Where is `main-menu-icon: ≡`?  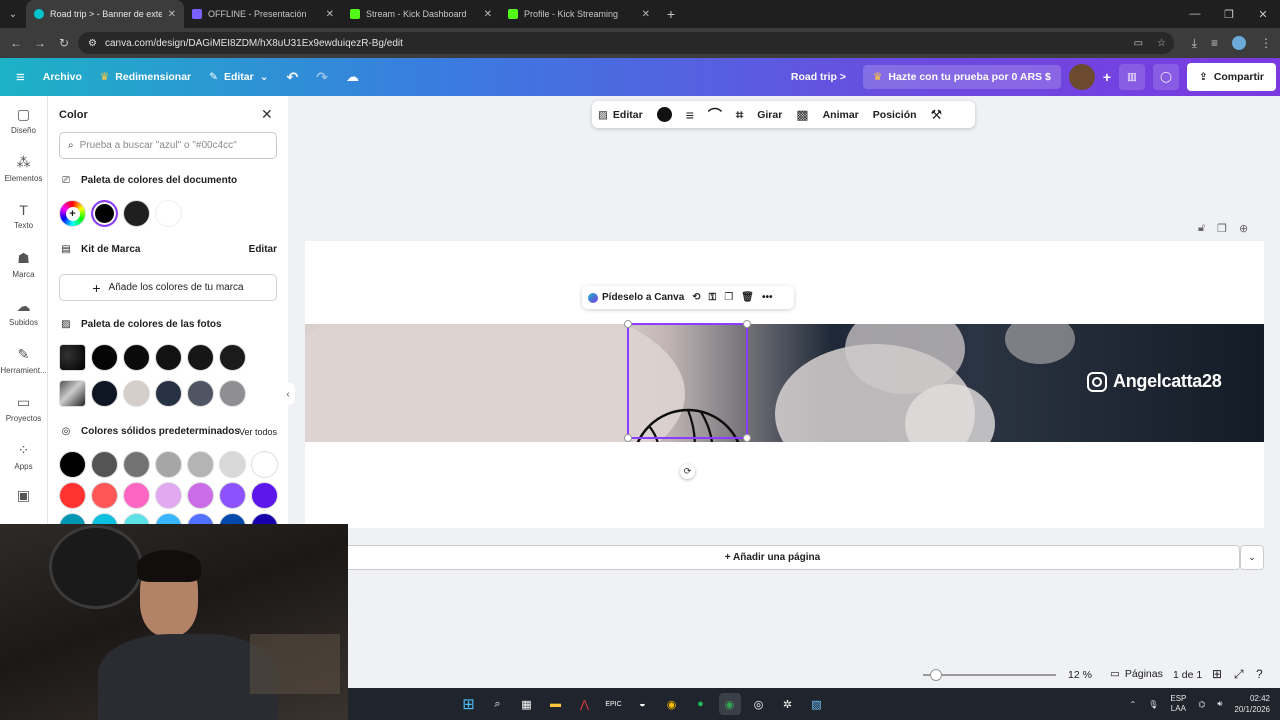
main-menu-icon: ≡ is located at coordinates (17, 77).